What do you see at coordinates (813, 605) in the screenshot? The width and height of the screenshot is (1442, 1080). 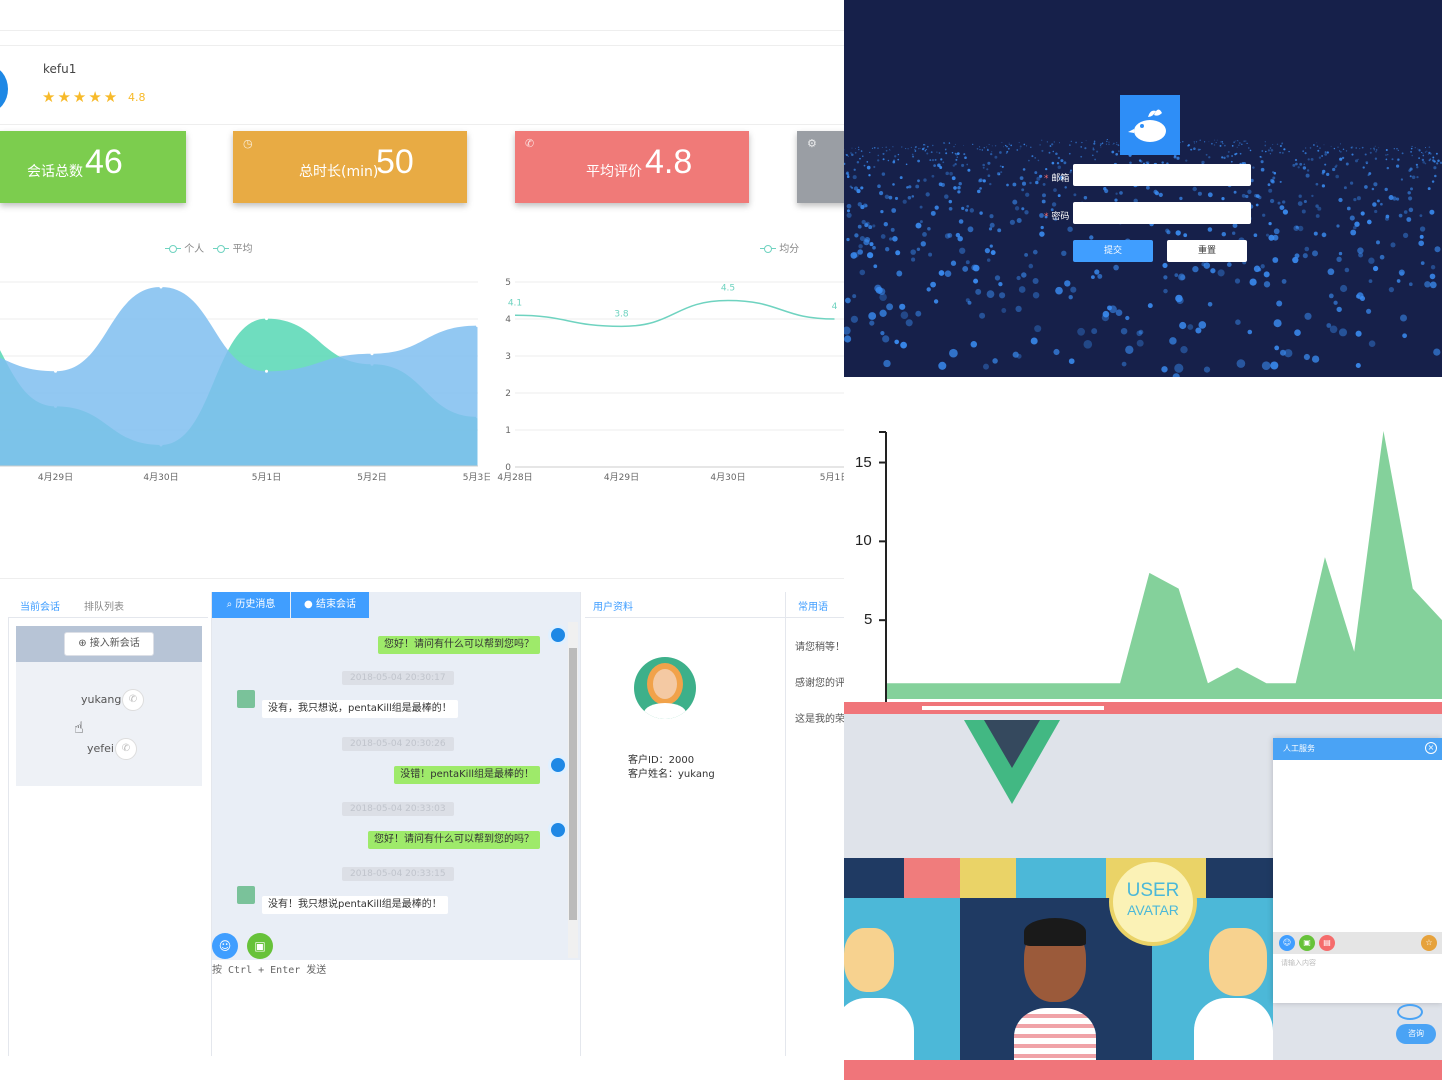 I see `tab-faq: 常用语` at bounding box center [813, 605].